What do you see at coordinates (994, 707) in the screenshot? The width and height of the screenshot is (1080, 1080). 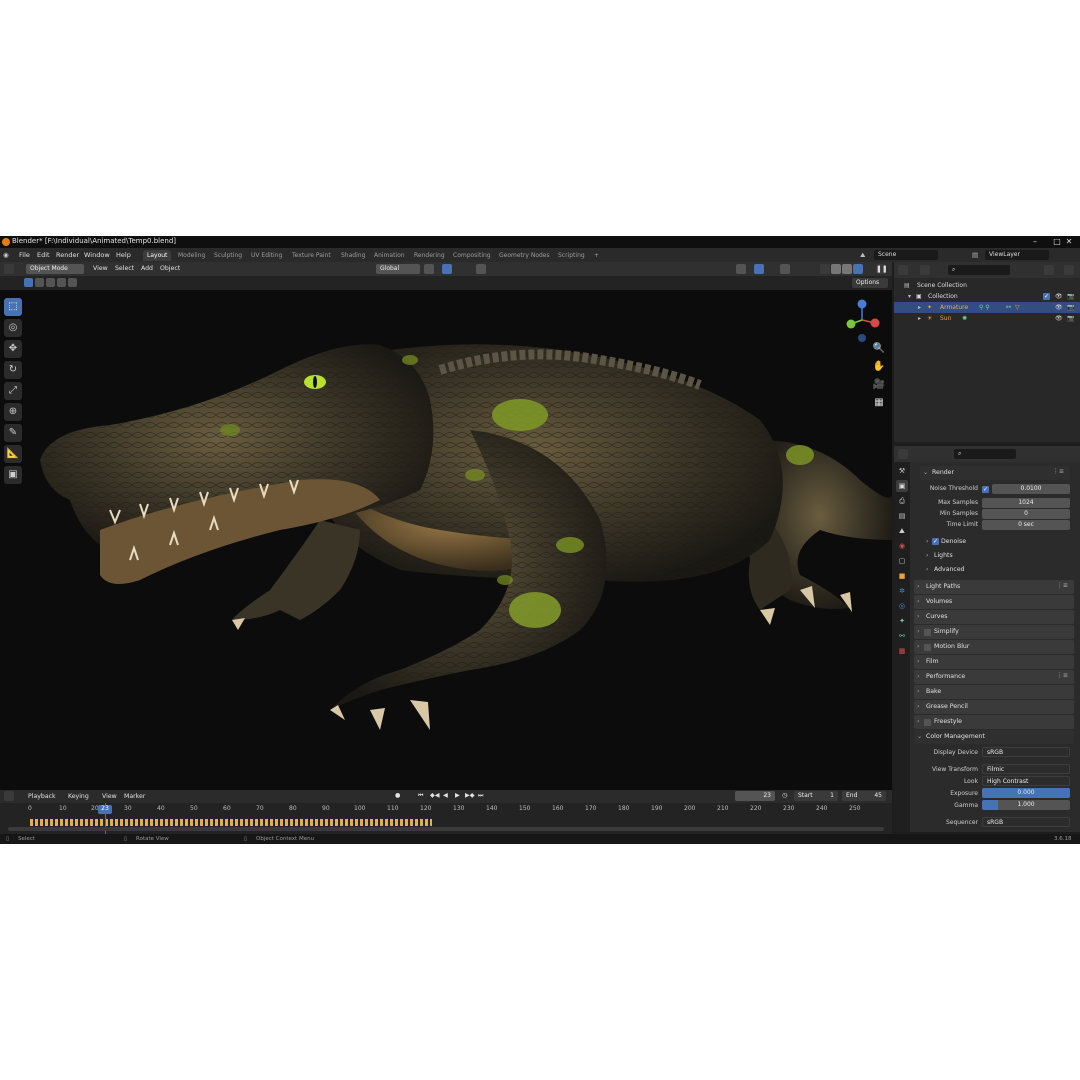 I see `panel-grease-pencil: › Grease Pencil` at bounding box center [994, 707].